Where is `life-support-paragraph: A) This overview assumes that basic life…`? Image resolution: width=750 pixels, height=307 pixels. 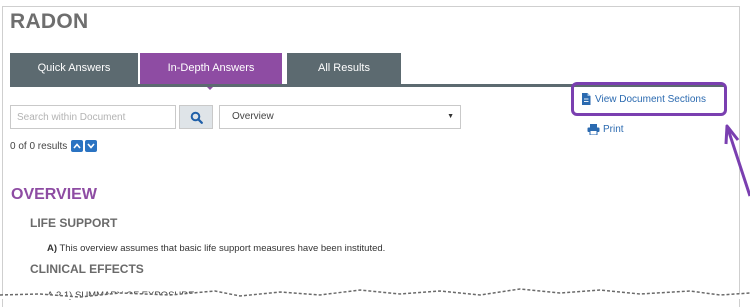 life-support-paragraph: A) This overview assumes that basic life… is located at coordinates (216, 248).